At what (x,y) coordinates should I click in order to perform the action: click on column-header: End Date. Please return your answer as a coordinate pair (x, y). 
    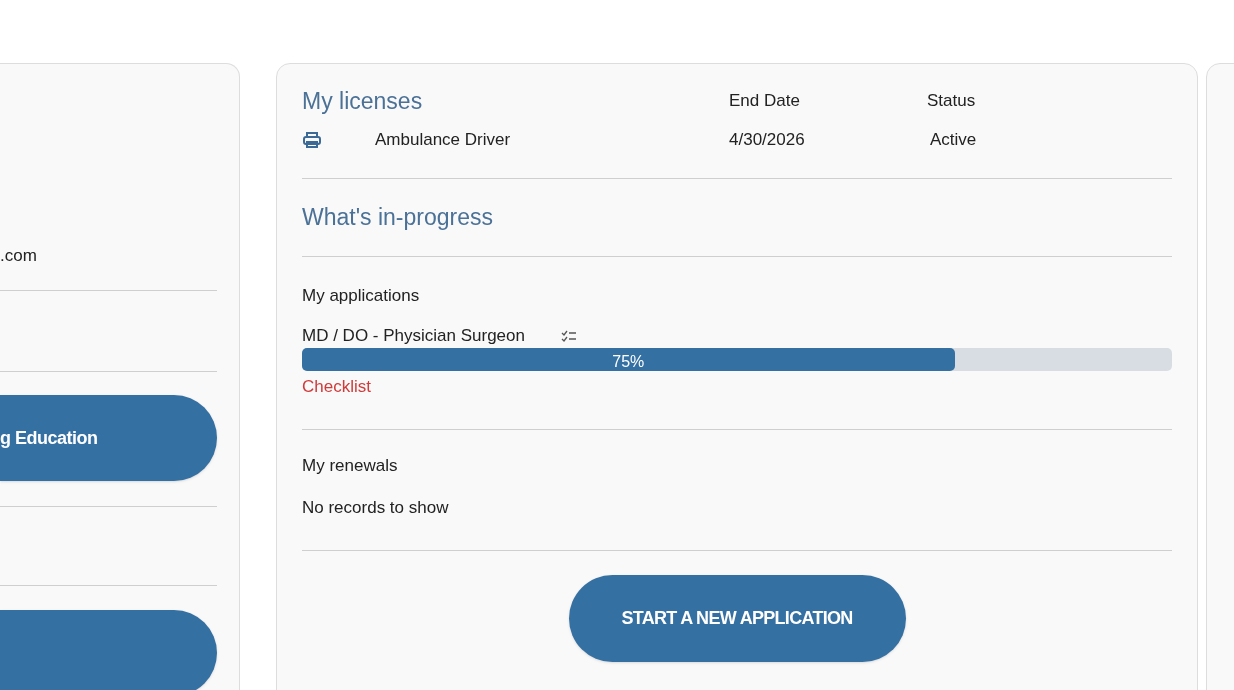
    Looking at the image, I should click on (765, 101).